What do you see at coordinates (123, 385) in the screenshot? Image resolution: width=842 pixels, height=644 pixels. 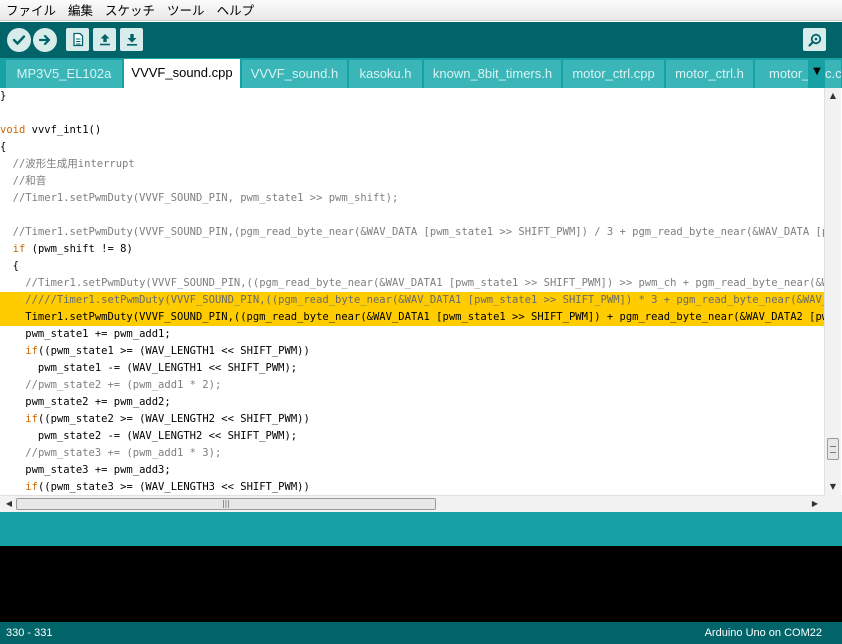 I see `code-line: //pwm_state2 += (pwm_add1 * 2);` at bounding box center [123, 385].